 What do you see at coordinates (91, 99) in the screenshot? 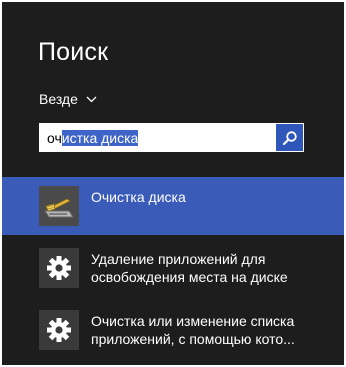
I see `chevron-down-icon` at bounding box center [91, 99].